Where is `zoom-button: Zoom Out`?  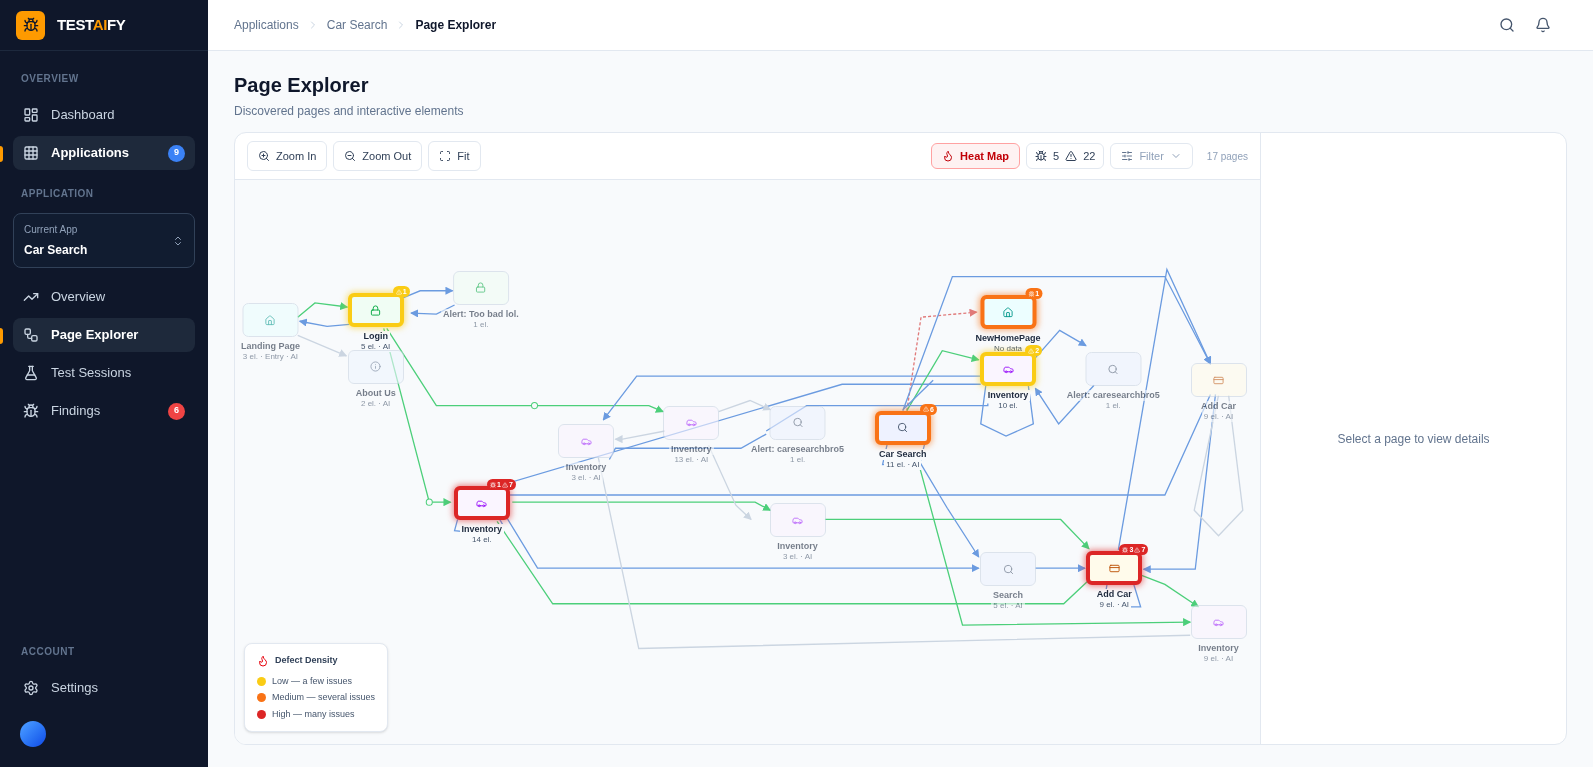 zoom-button: Zoom Out is located at coordinates (378, 156).